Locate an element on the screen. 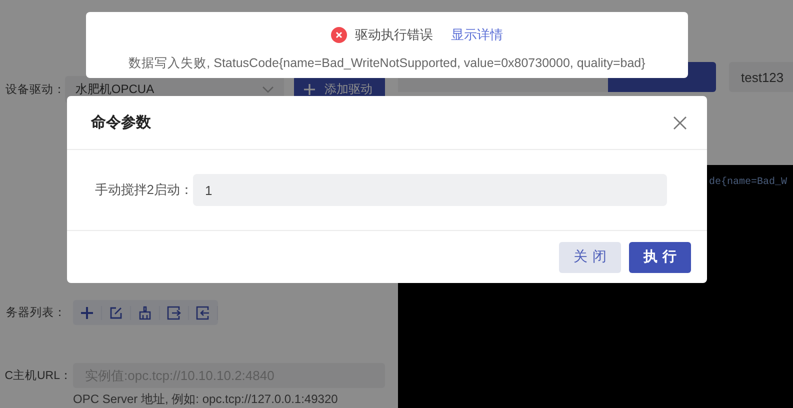  tag: test123 is located at coordinates (761, 77).